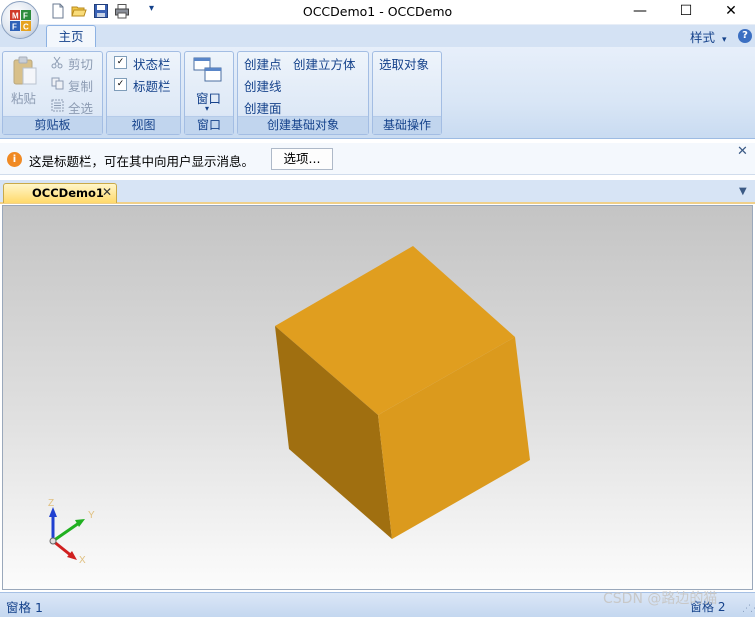 The image size is (755, 617). Describe the element at coordinates (686, 11) in the screenshot. I see `maximize-button: ☐` at that location.